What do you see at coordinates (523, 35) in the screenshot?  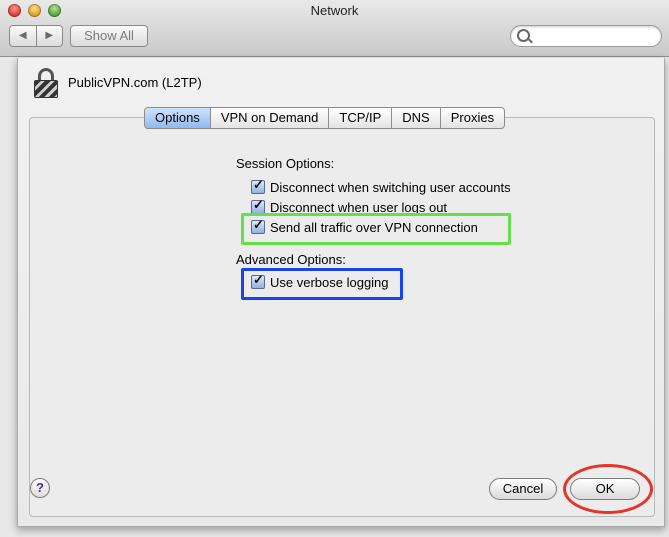 I see `search-icon` at bounding box center [523, 35].